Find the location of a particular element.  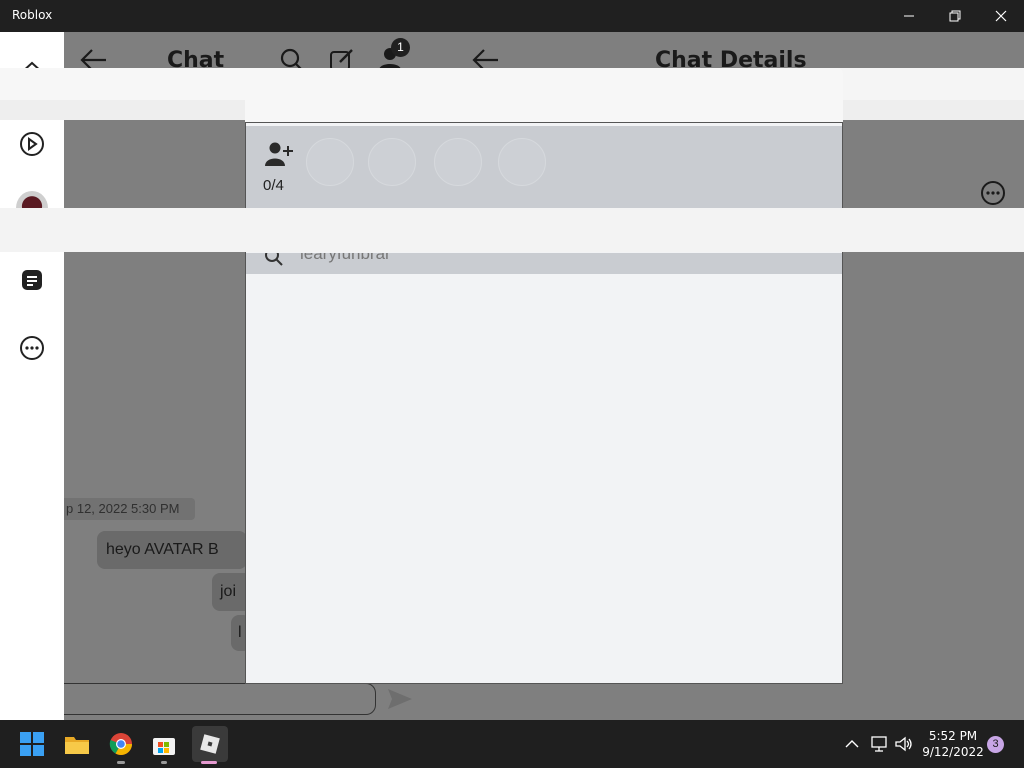

taskbar-store is located at coordinates (164, 744).